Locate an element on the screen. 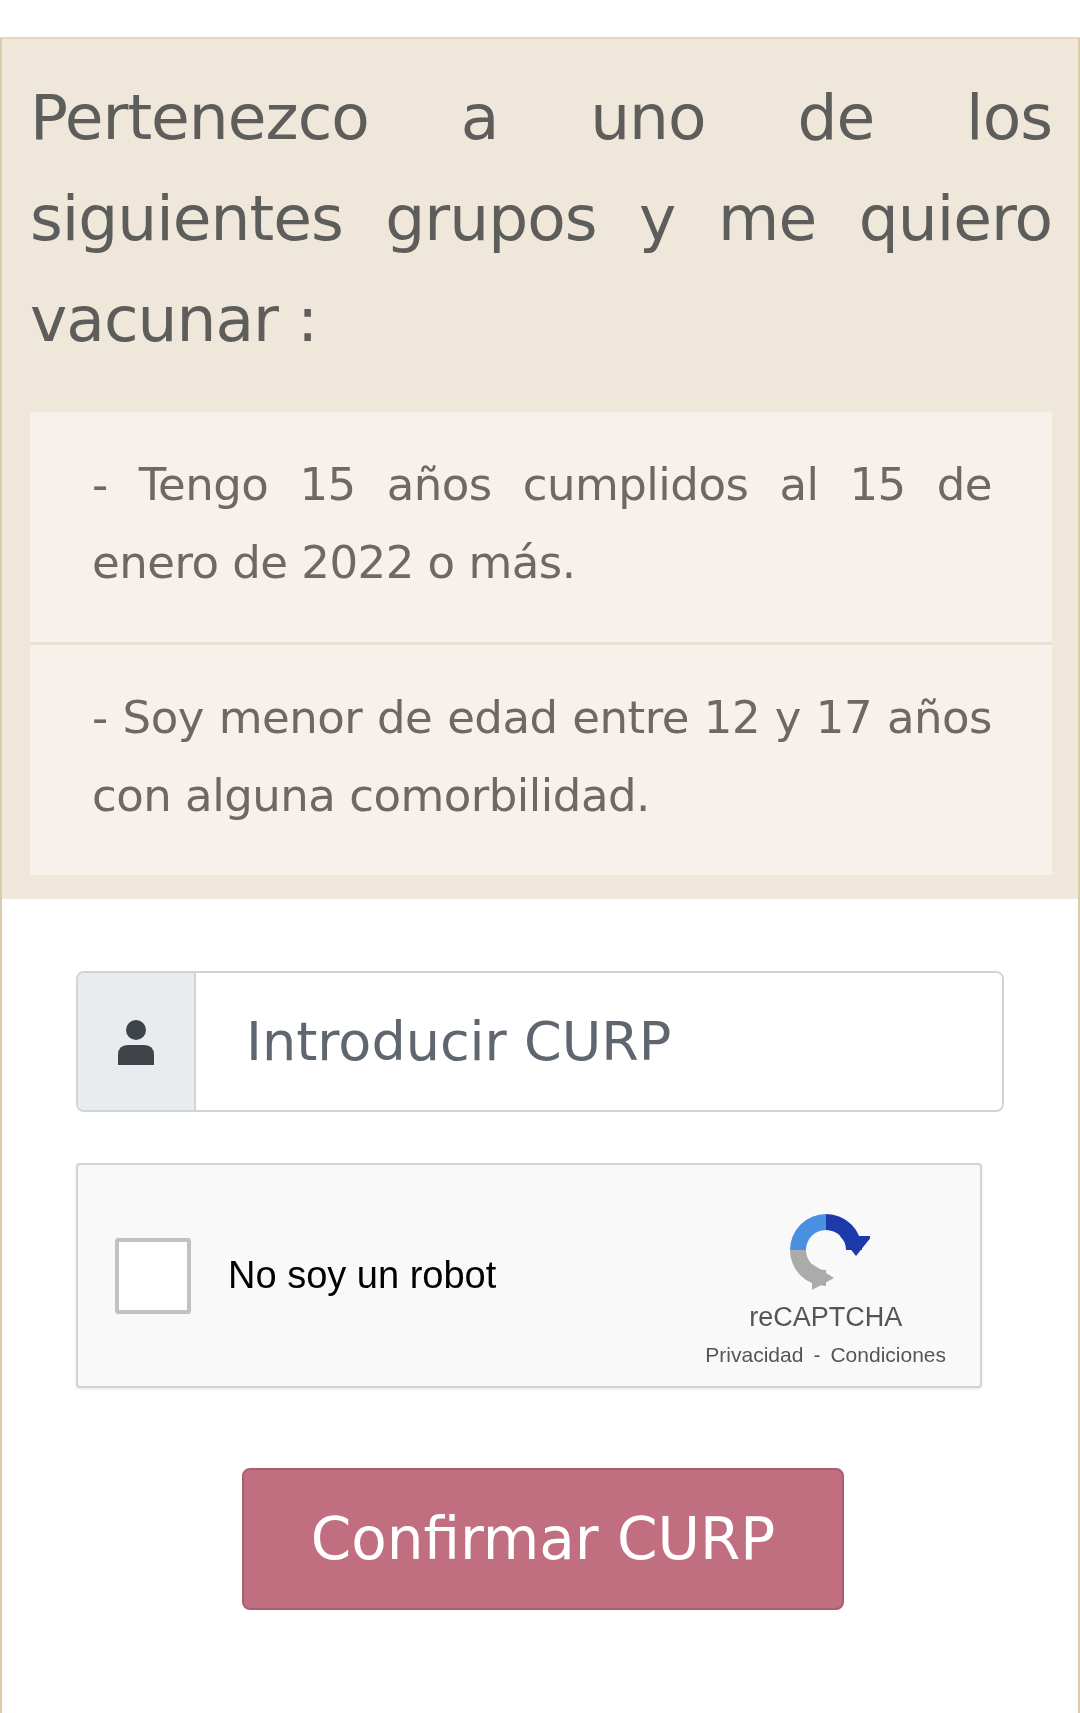 The height and width of the screenshot is (1713, 1080). curp-field: Introducir CURP is located at coordinates (540, 1041).